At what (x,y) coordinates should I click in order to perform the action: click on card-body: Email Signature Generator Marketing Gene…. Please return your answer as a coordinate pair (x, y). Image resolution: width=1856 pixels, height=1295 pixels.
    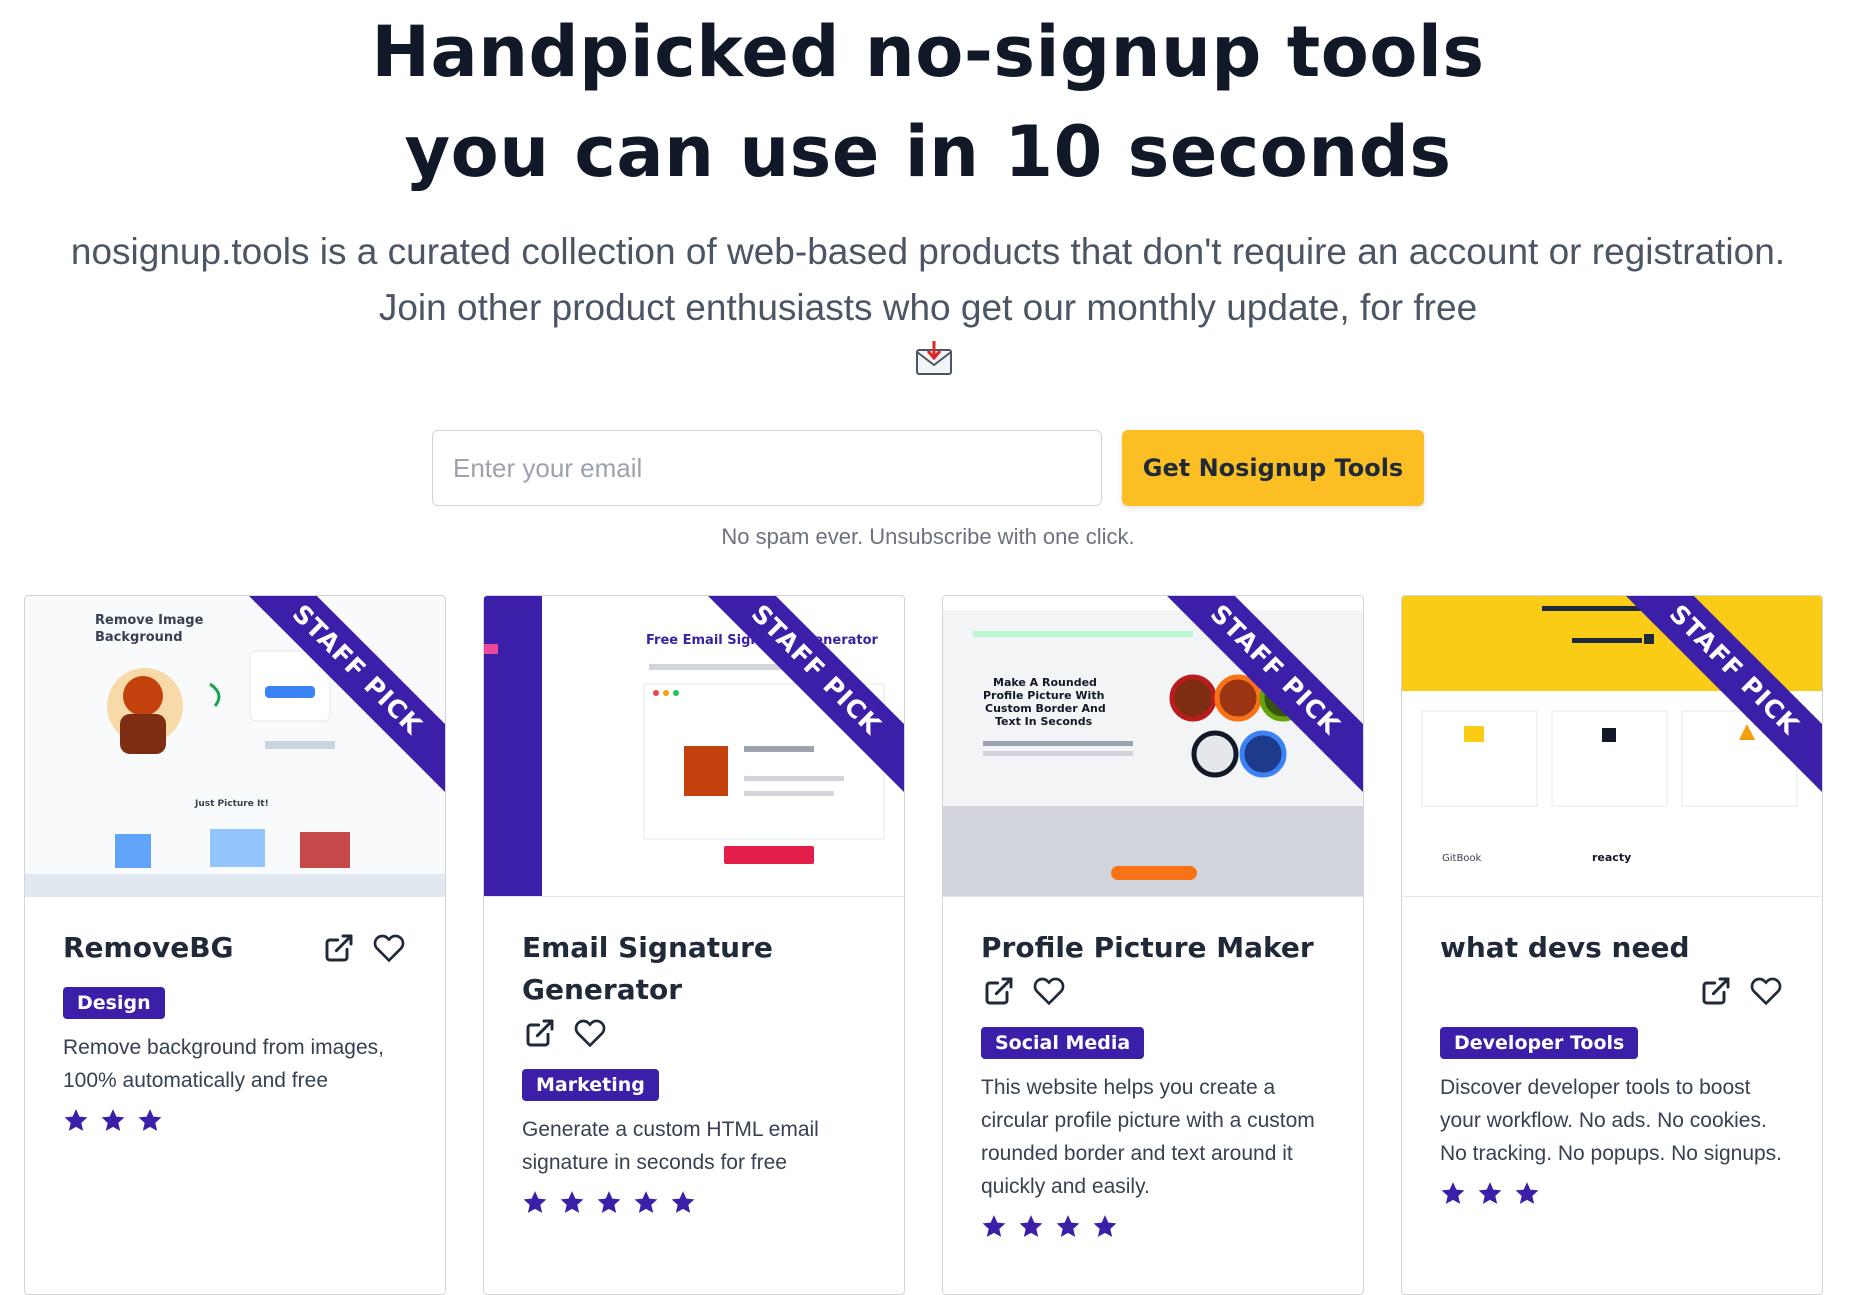
    Looking at the image, I should click on (694, 1056).